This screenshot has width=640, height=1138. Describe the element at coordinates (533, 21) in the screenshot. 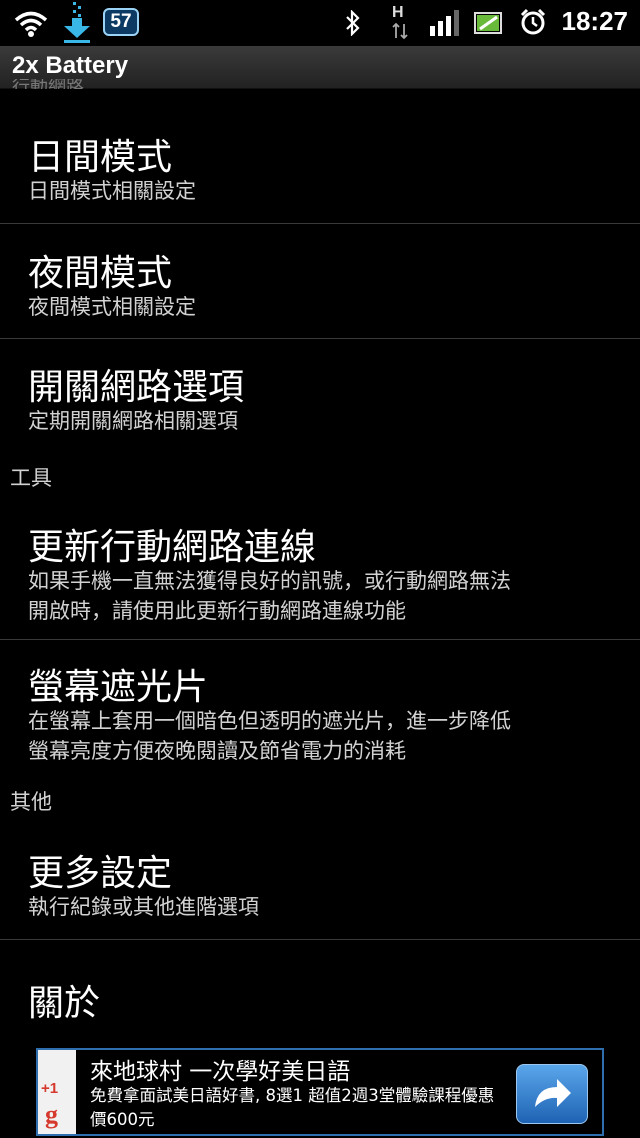

I see `alarm-icon` at that location.